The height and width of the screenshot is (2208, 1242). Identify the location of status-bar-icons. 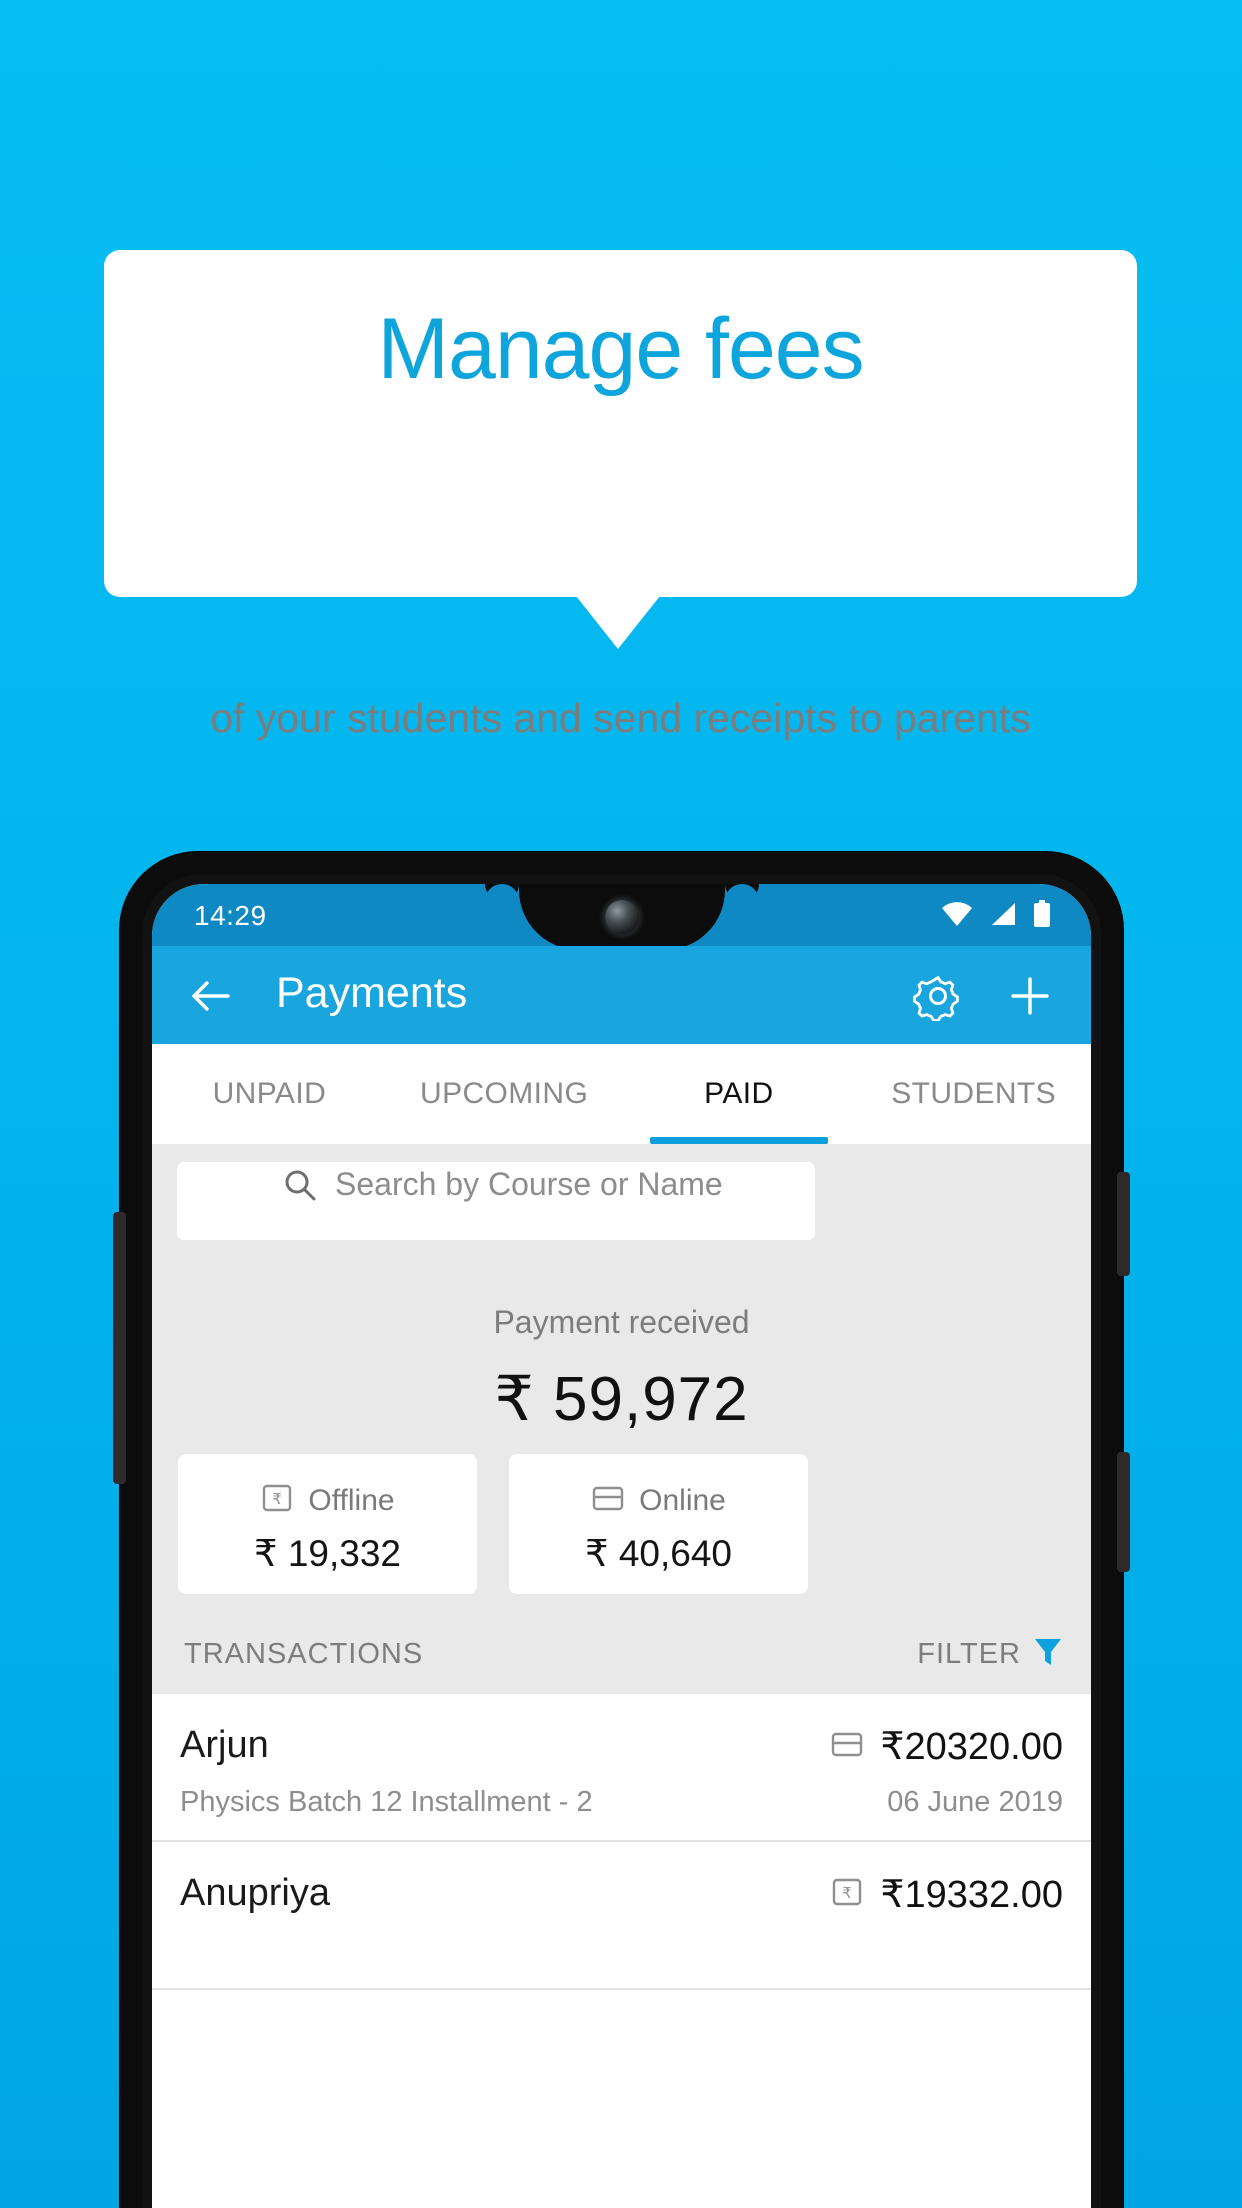
(996, 914).